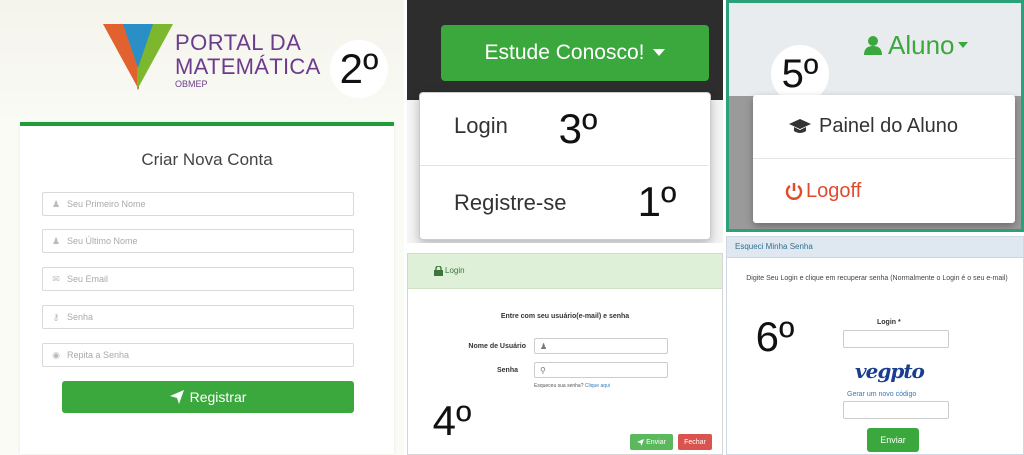 The width and height of the screenshot is (1024, 455). I want to click on menu-item-student-dashboard: Painel do Aluno, so click(884, 127).